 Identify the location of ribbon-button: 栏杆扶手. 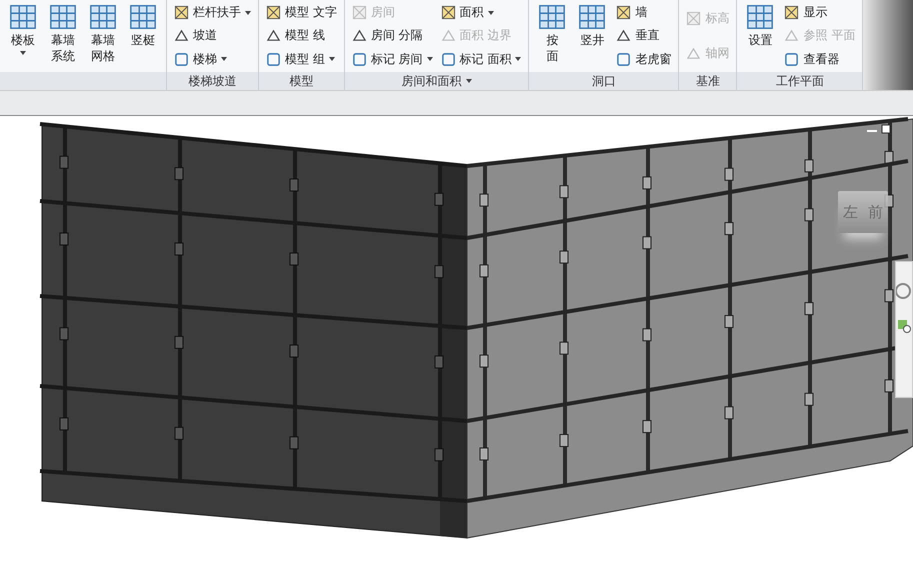
(212, 13).